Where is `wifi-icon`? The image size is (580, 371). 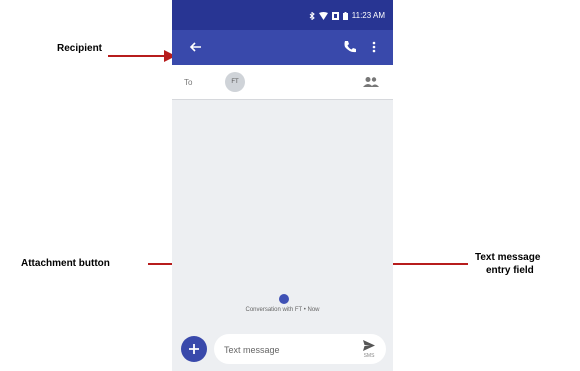 wifi-icon is located at coordinates (323, 15).